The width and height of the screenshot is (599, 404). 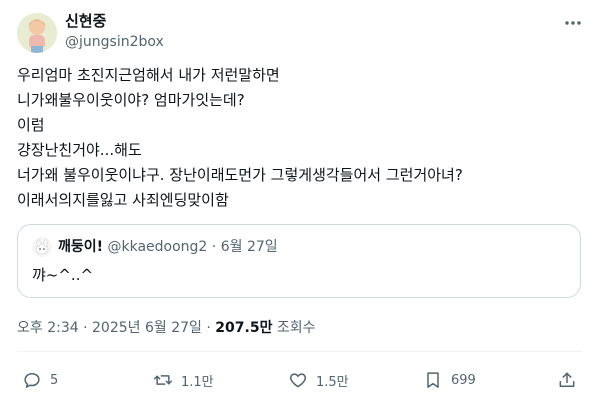 I want to click on action-bar: 5 1.1만 1.5만 699, so click(x=299, y=380).